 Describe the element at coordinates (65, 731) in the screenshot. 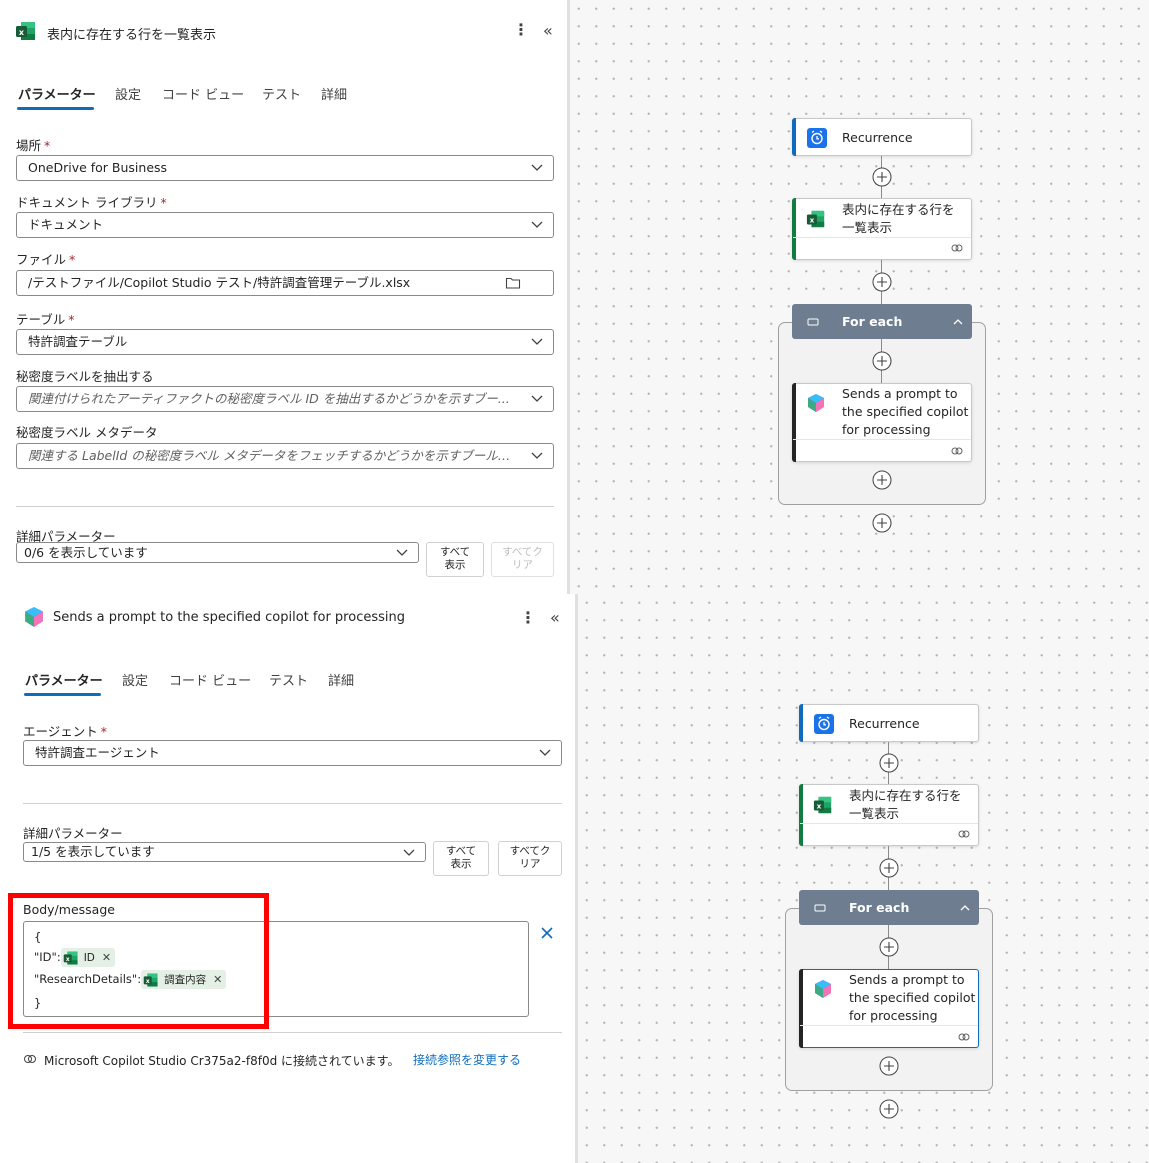

I see `agent-label: エージェント *` at that location.